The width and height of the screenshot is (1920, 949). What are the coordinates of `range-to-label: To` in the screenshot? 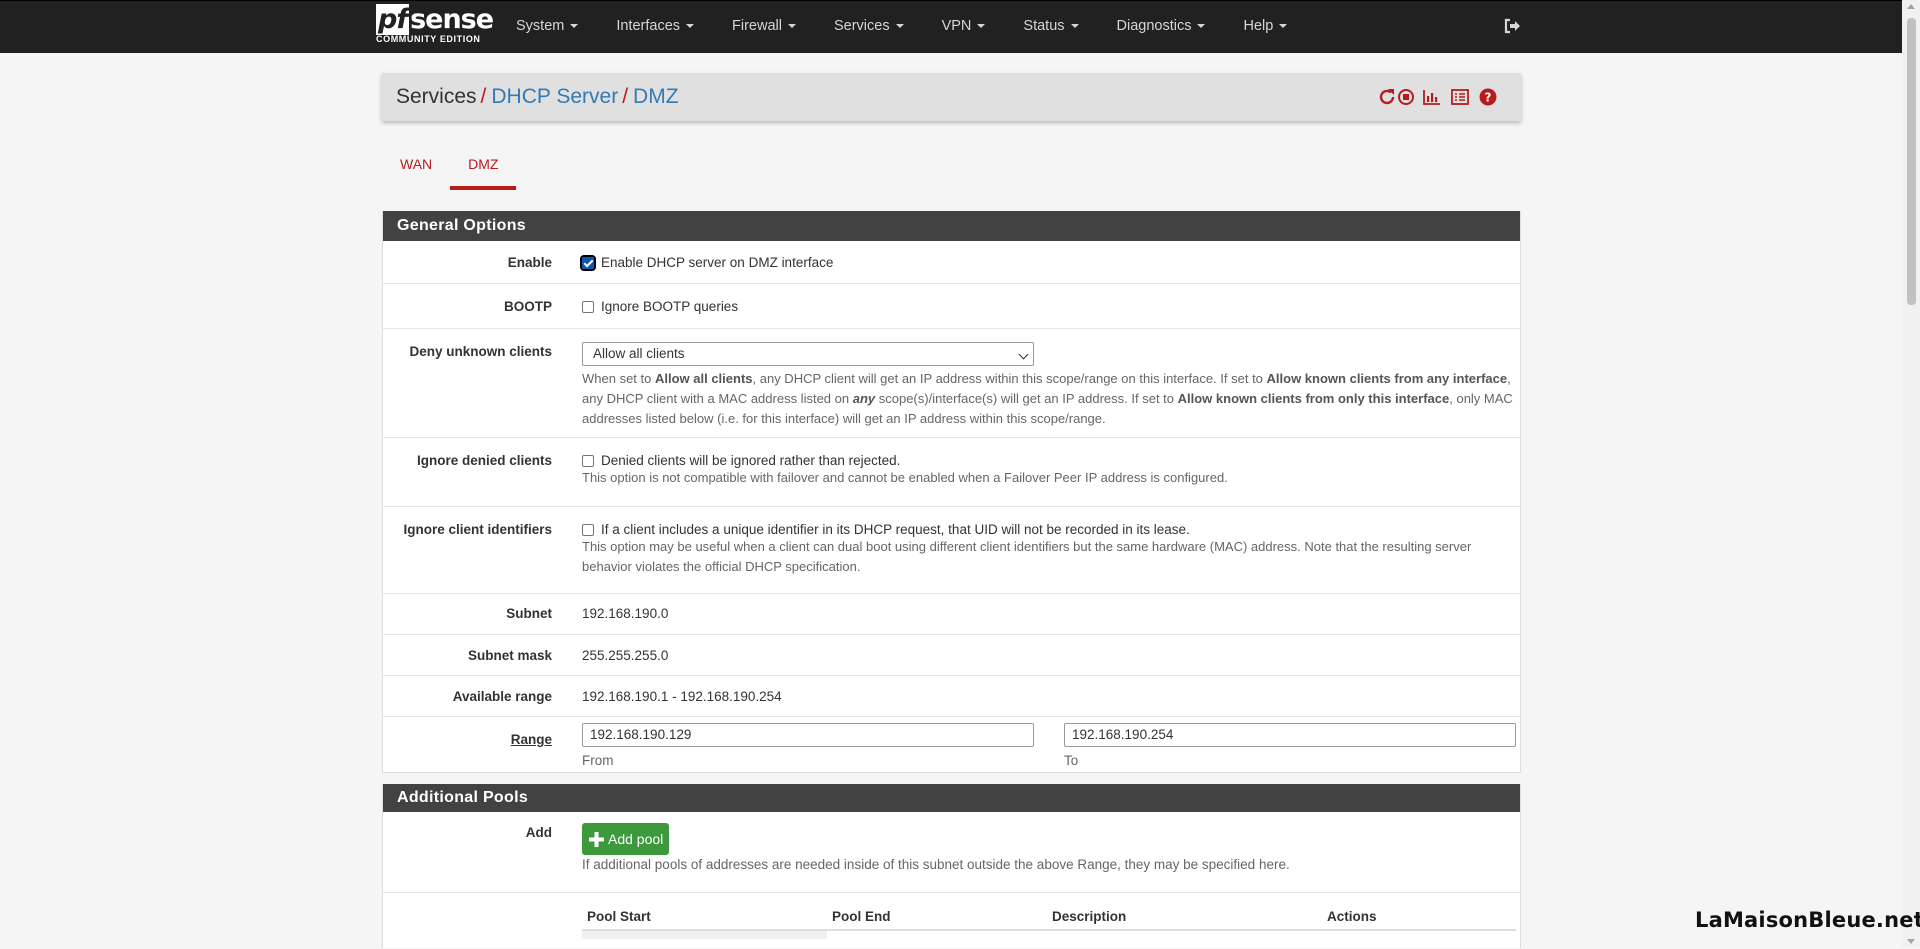 It's located at (1071, 760).